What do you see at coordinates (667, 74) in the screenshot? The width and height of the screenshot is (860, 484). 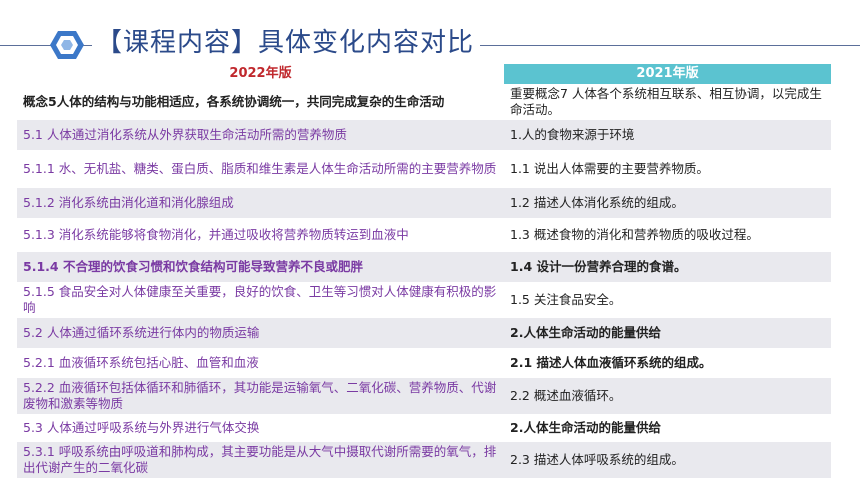 I see `column-header-2021: 2021年版` at bounding box center [667, 74].